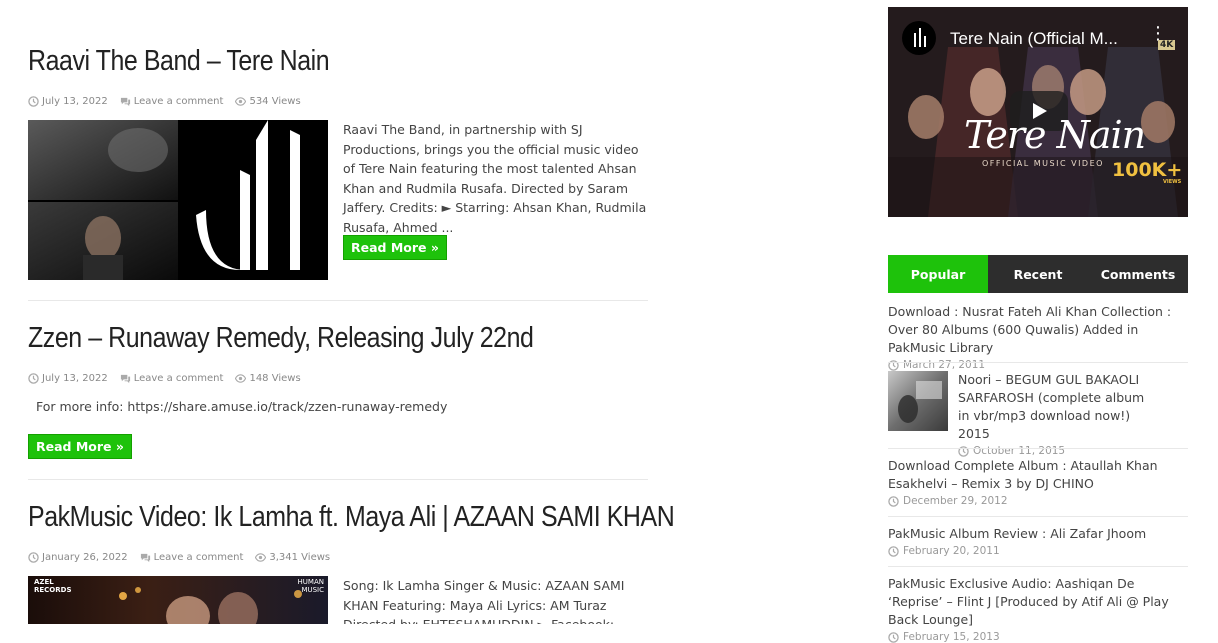 The height and width of the screenshot is (643, 1218). I want to click on video-script-title: Tere Nain, so click(1055, 135).